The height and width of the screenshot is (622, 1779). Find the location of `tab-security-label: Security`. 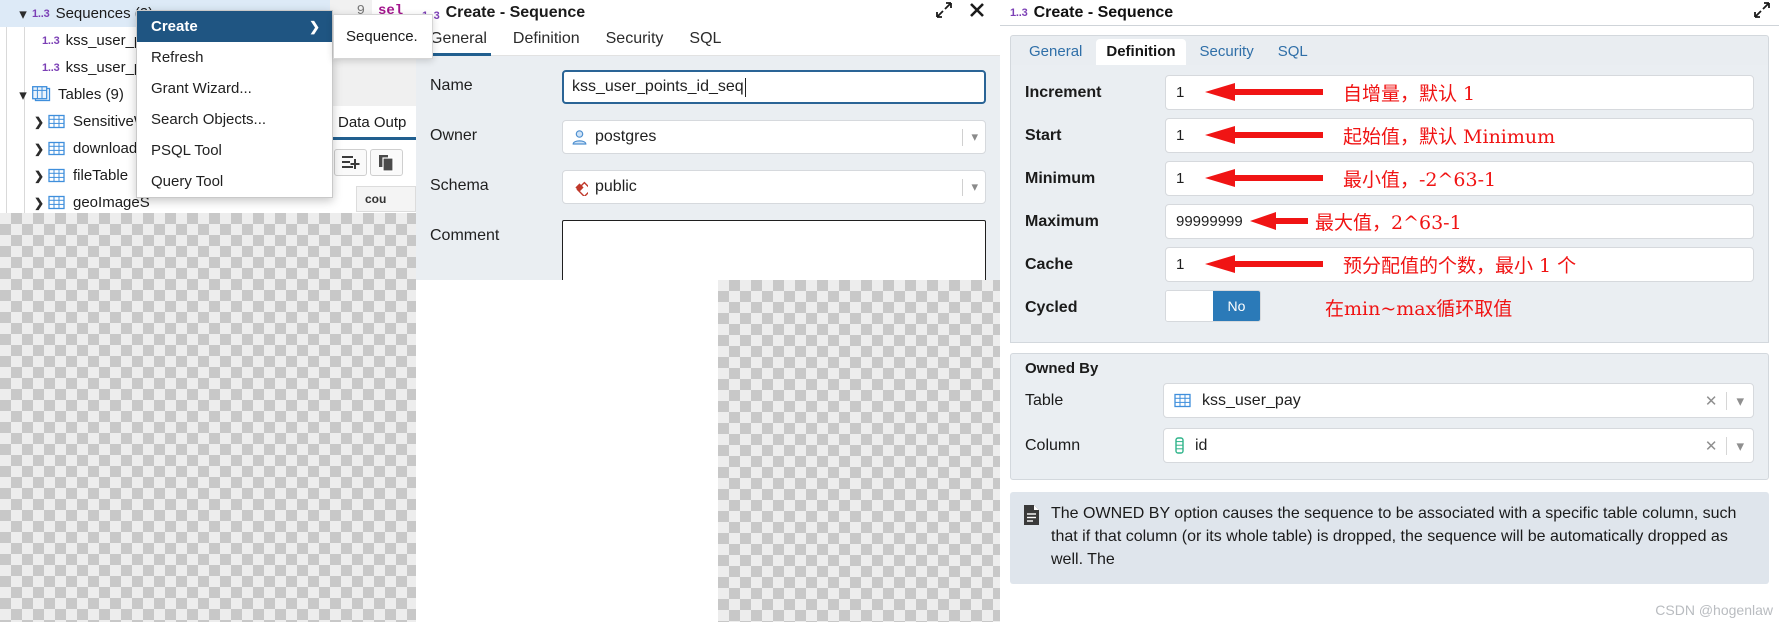

tab-security-label: Security is located at coordinates (1226, 51).